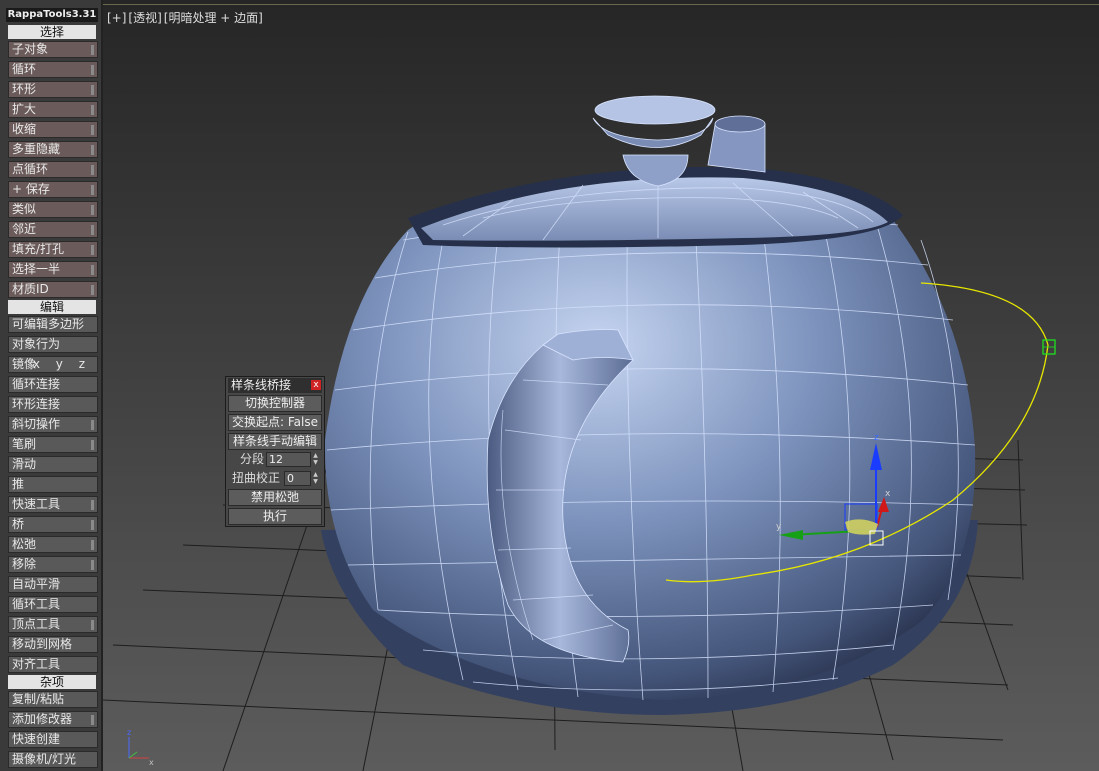 This screenshot has width=1099, height=771. Describe the element at coordinates (53, 109) in the screenshot. I see `grow-button: 扩大` at that location.